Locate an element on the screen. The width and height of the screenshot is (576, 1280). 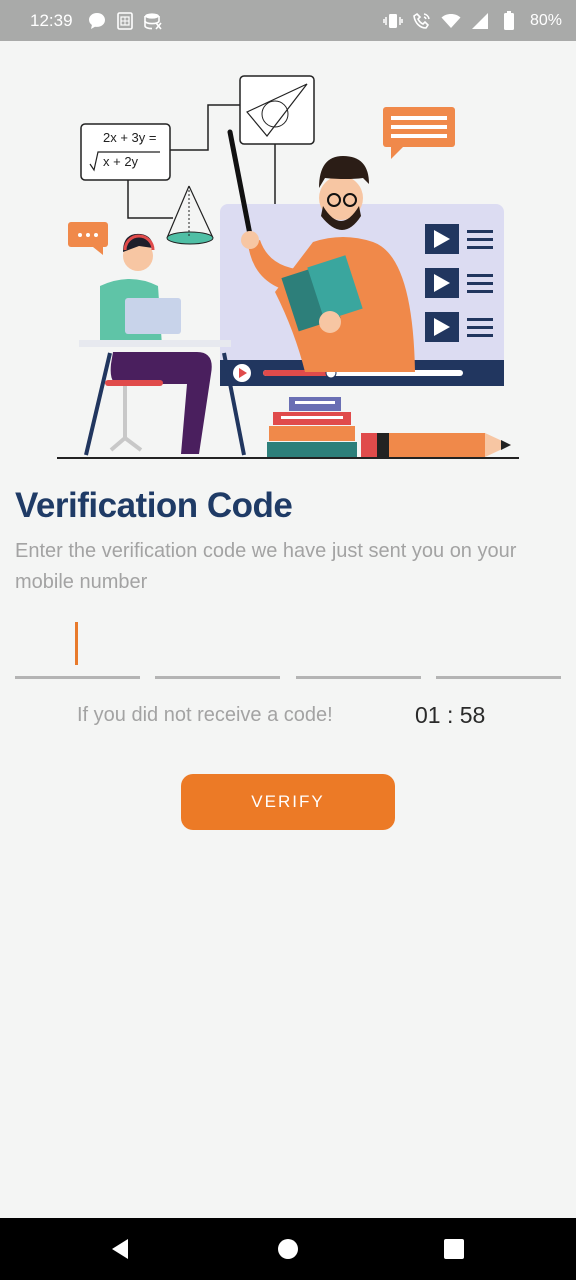
sim-card-icon is located at coordinates (125, 21).